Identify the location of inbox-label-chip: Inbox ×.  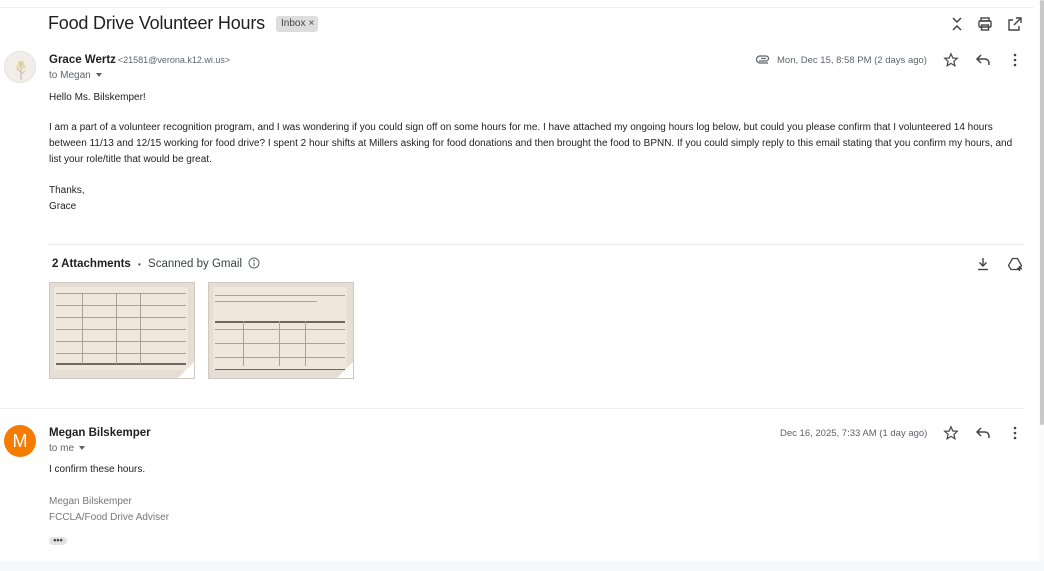
(297, 24).